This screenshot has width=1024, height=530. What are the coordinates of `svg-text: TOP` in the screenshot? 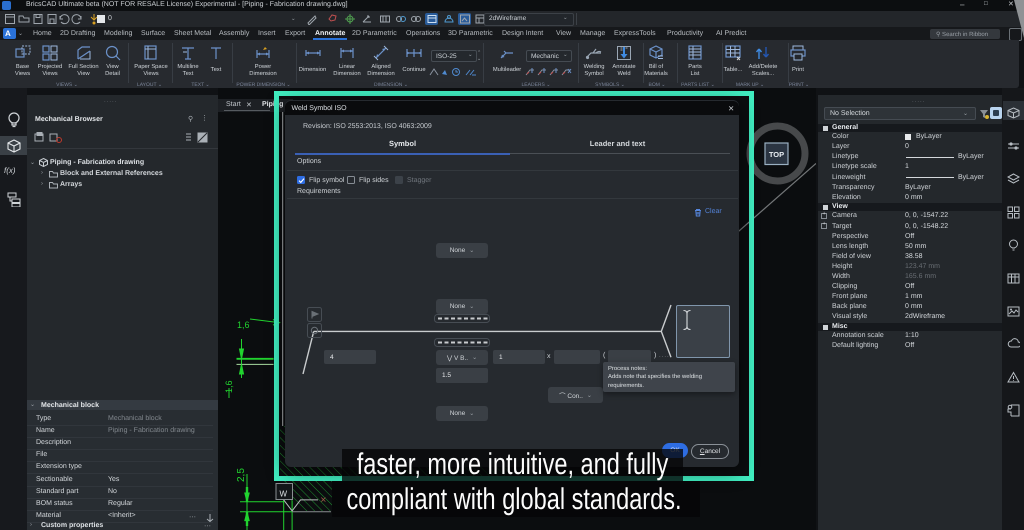 It's located at (776, 154).